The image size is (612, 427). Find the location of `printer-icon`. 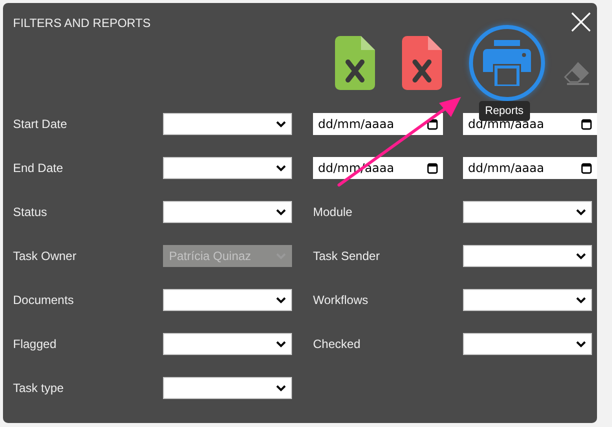

printer-icon is located at coordinates (507, 63).